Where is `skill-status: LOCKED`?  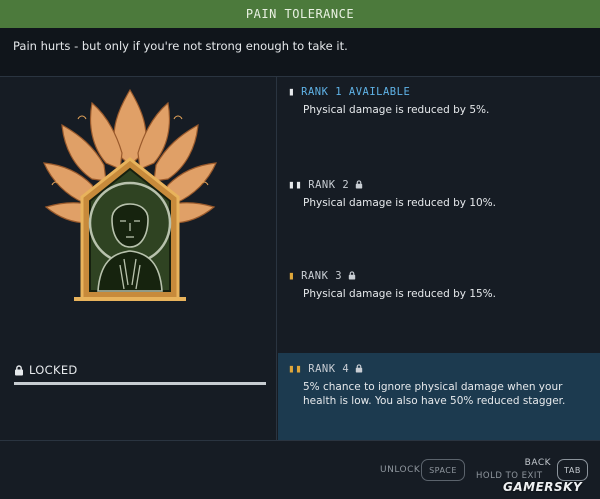
skill-status: LOCKED is located at coordinates (46, 370).